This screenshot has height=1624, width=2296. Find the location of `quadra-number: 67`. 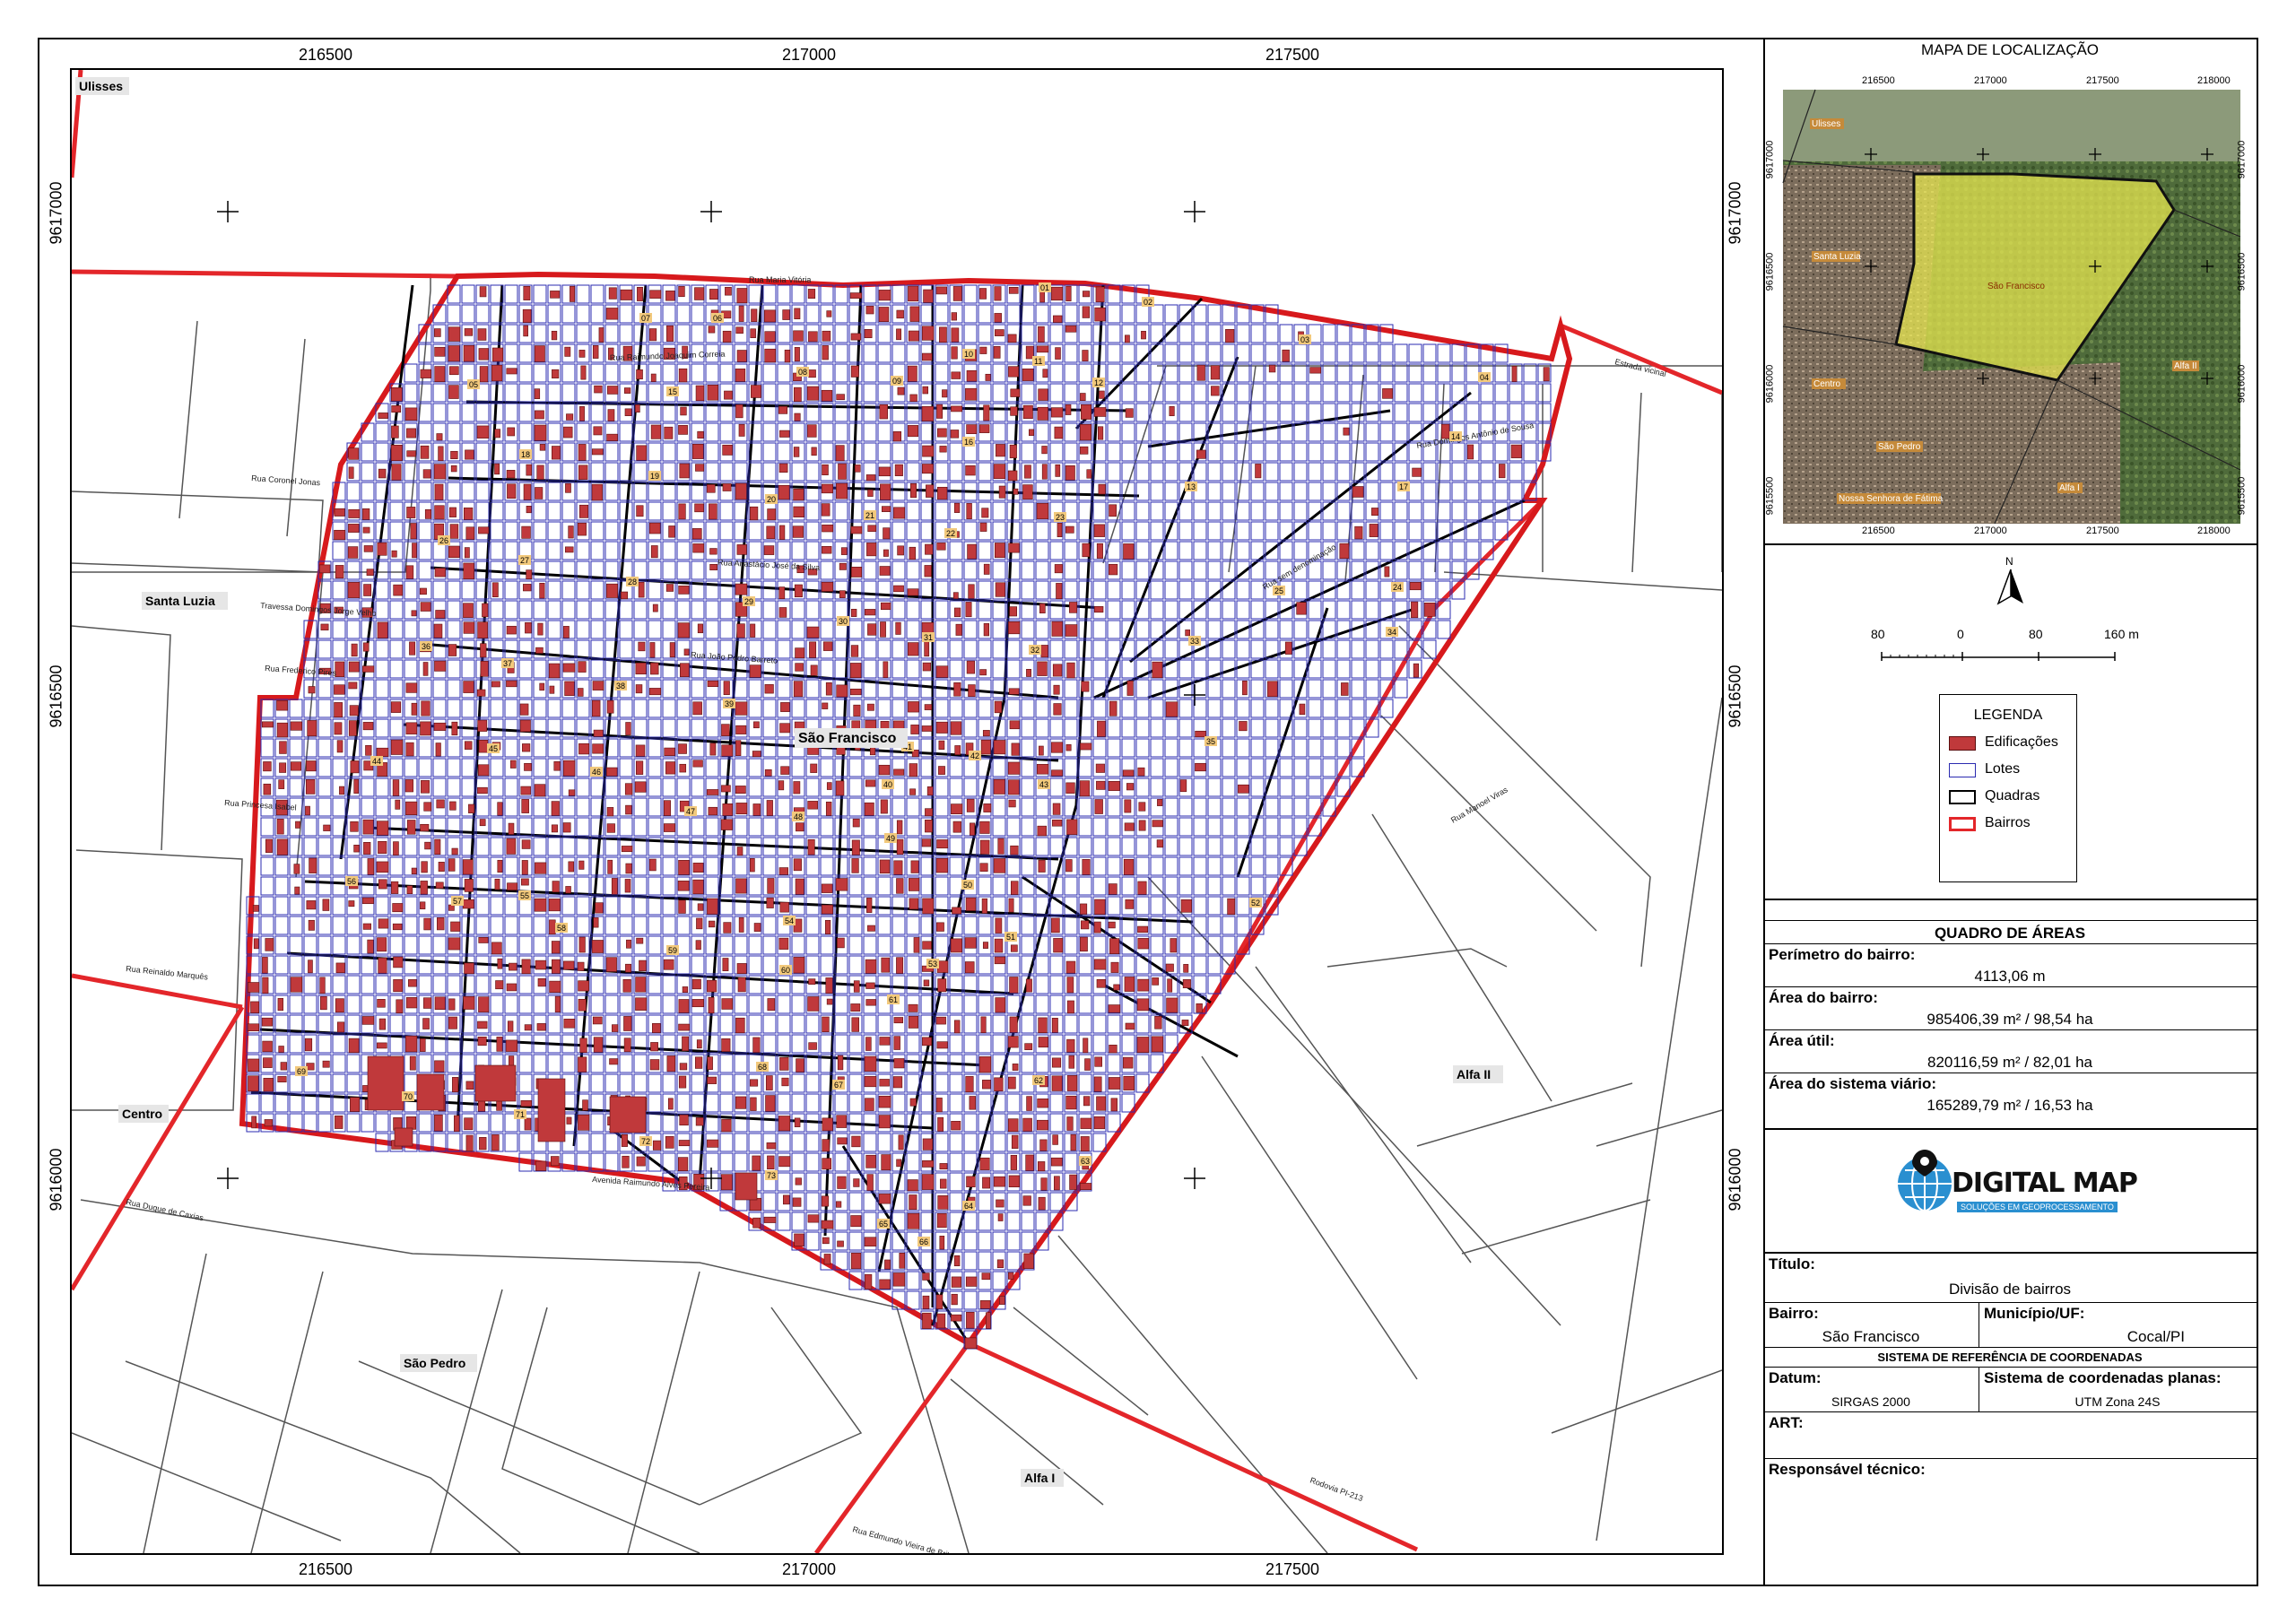

quadra-number: 67 is located at coordinates (838, 1085).